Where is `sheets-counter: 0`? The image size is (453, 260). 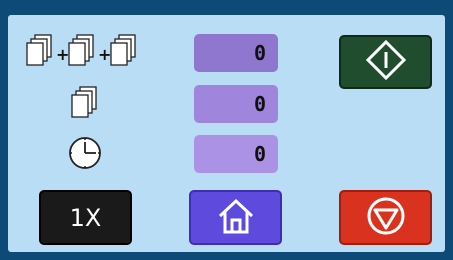
sheets-counter: 0 is located at coordinates (236, 104).